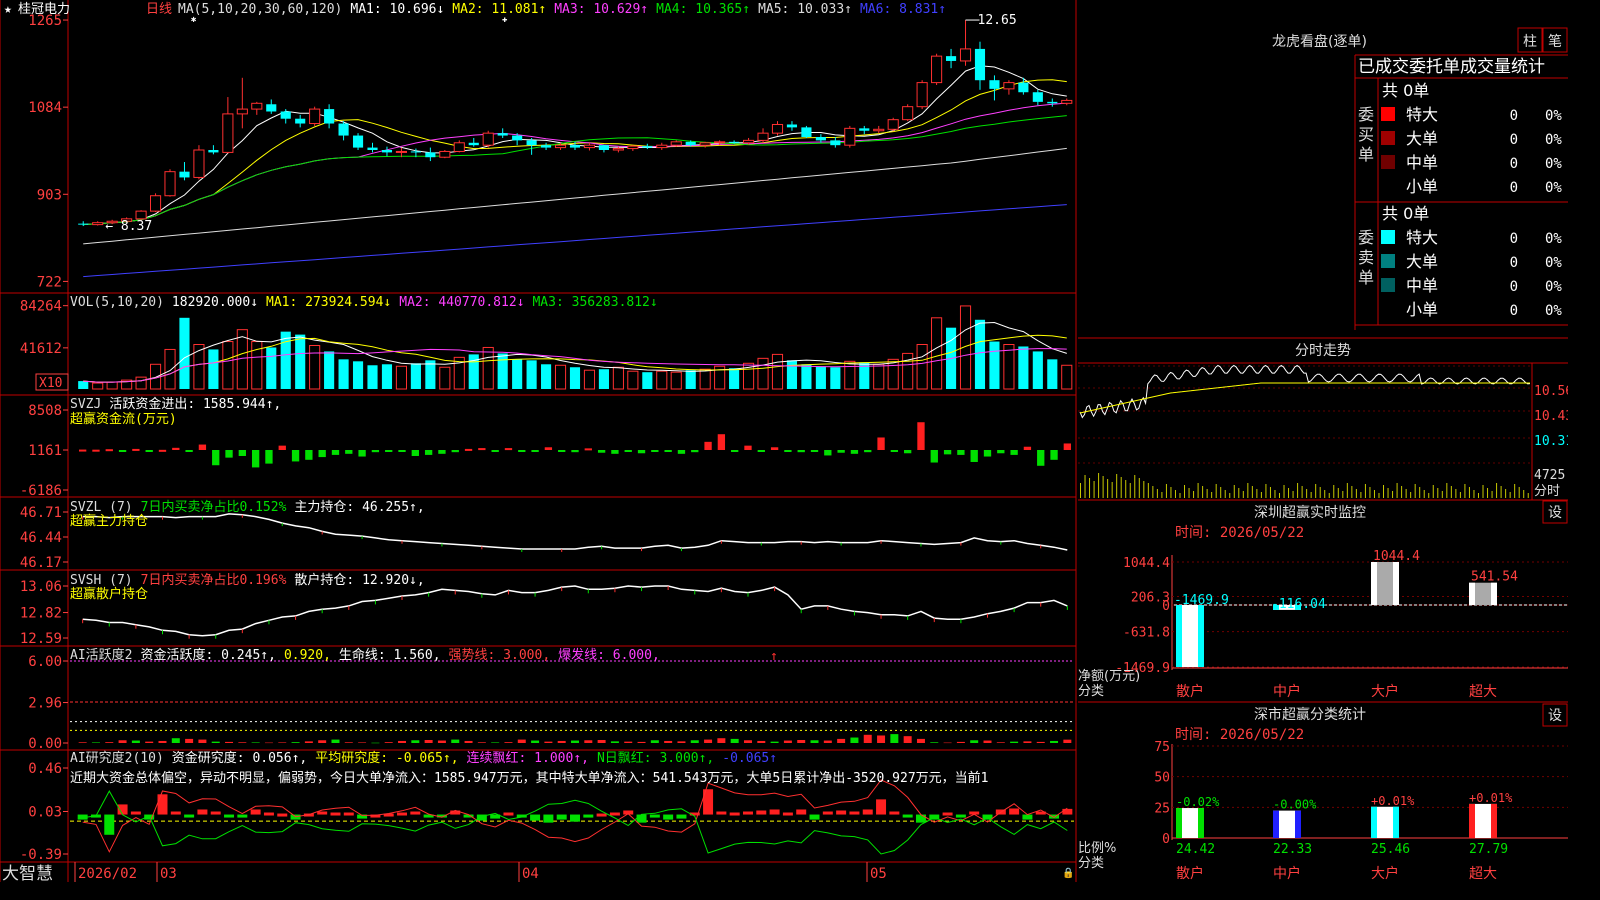 The image size is (1600, 900). What do you see at coordinates (1179, 636) in the screenshot?
I see `monitor-bar-edge` at bounding box center [1179, 636].